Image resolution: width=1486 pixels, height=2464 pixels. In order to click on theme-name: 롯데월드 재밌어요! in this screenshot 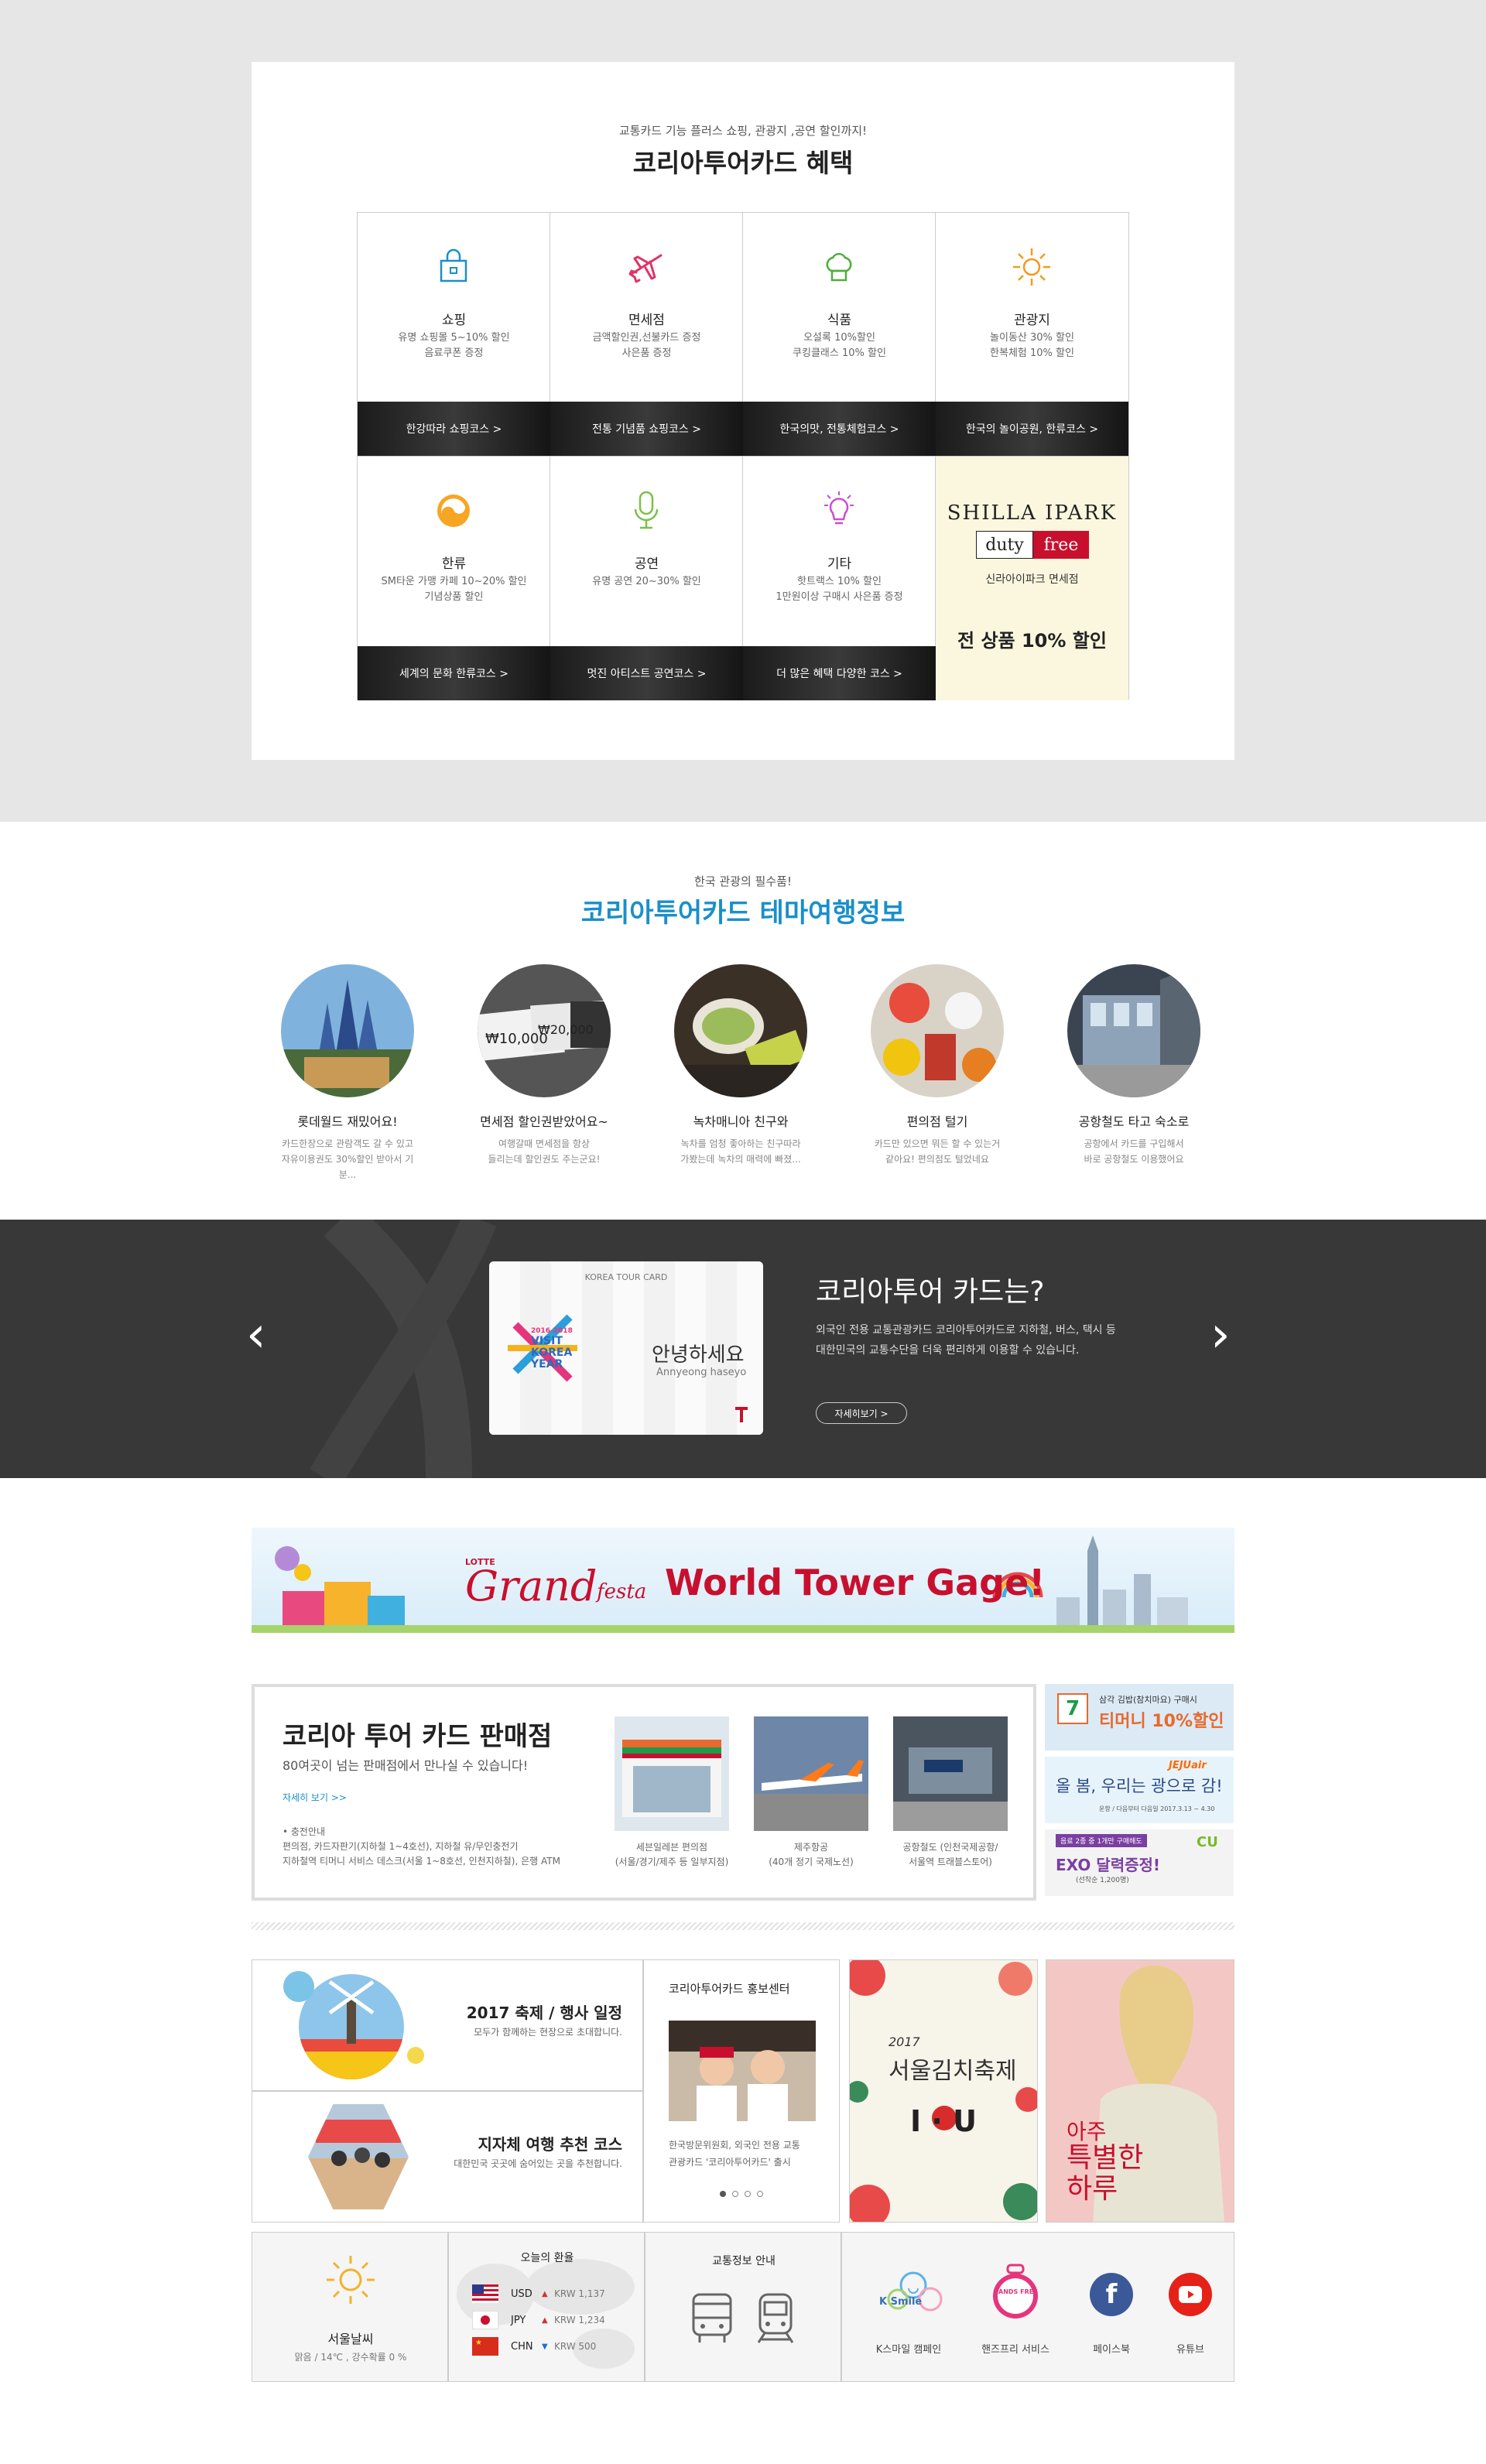, I will do `click(347, 1121)`.